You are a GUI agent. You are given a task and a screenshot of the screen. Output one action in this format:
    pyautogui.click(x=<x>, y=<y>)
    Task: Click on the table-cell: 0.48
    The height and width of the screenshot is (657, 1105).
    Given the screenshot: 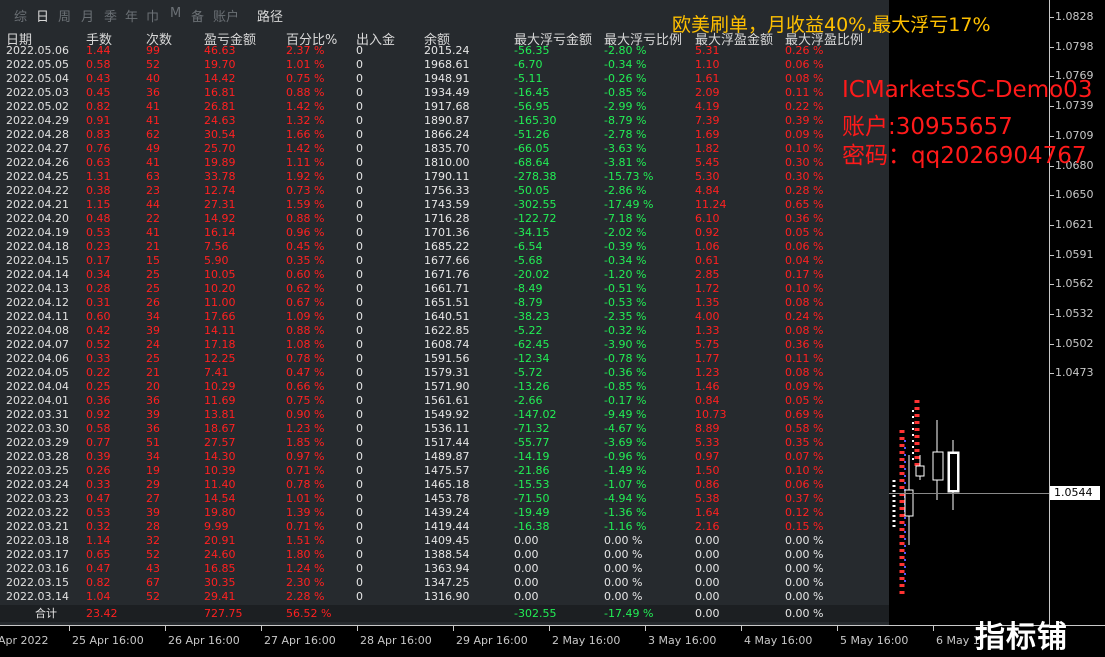 What is the action you would take?
    pyautogui.click(x=98, y=218)
    